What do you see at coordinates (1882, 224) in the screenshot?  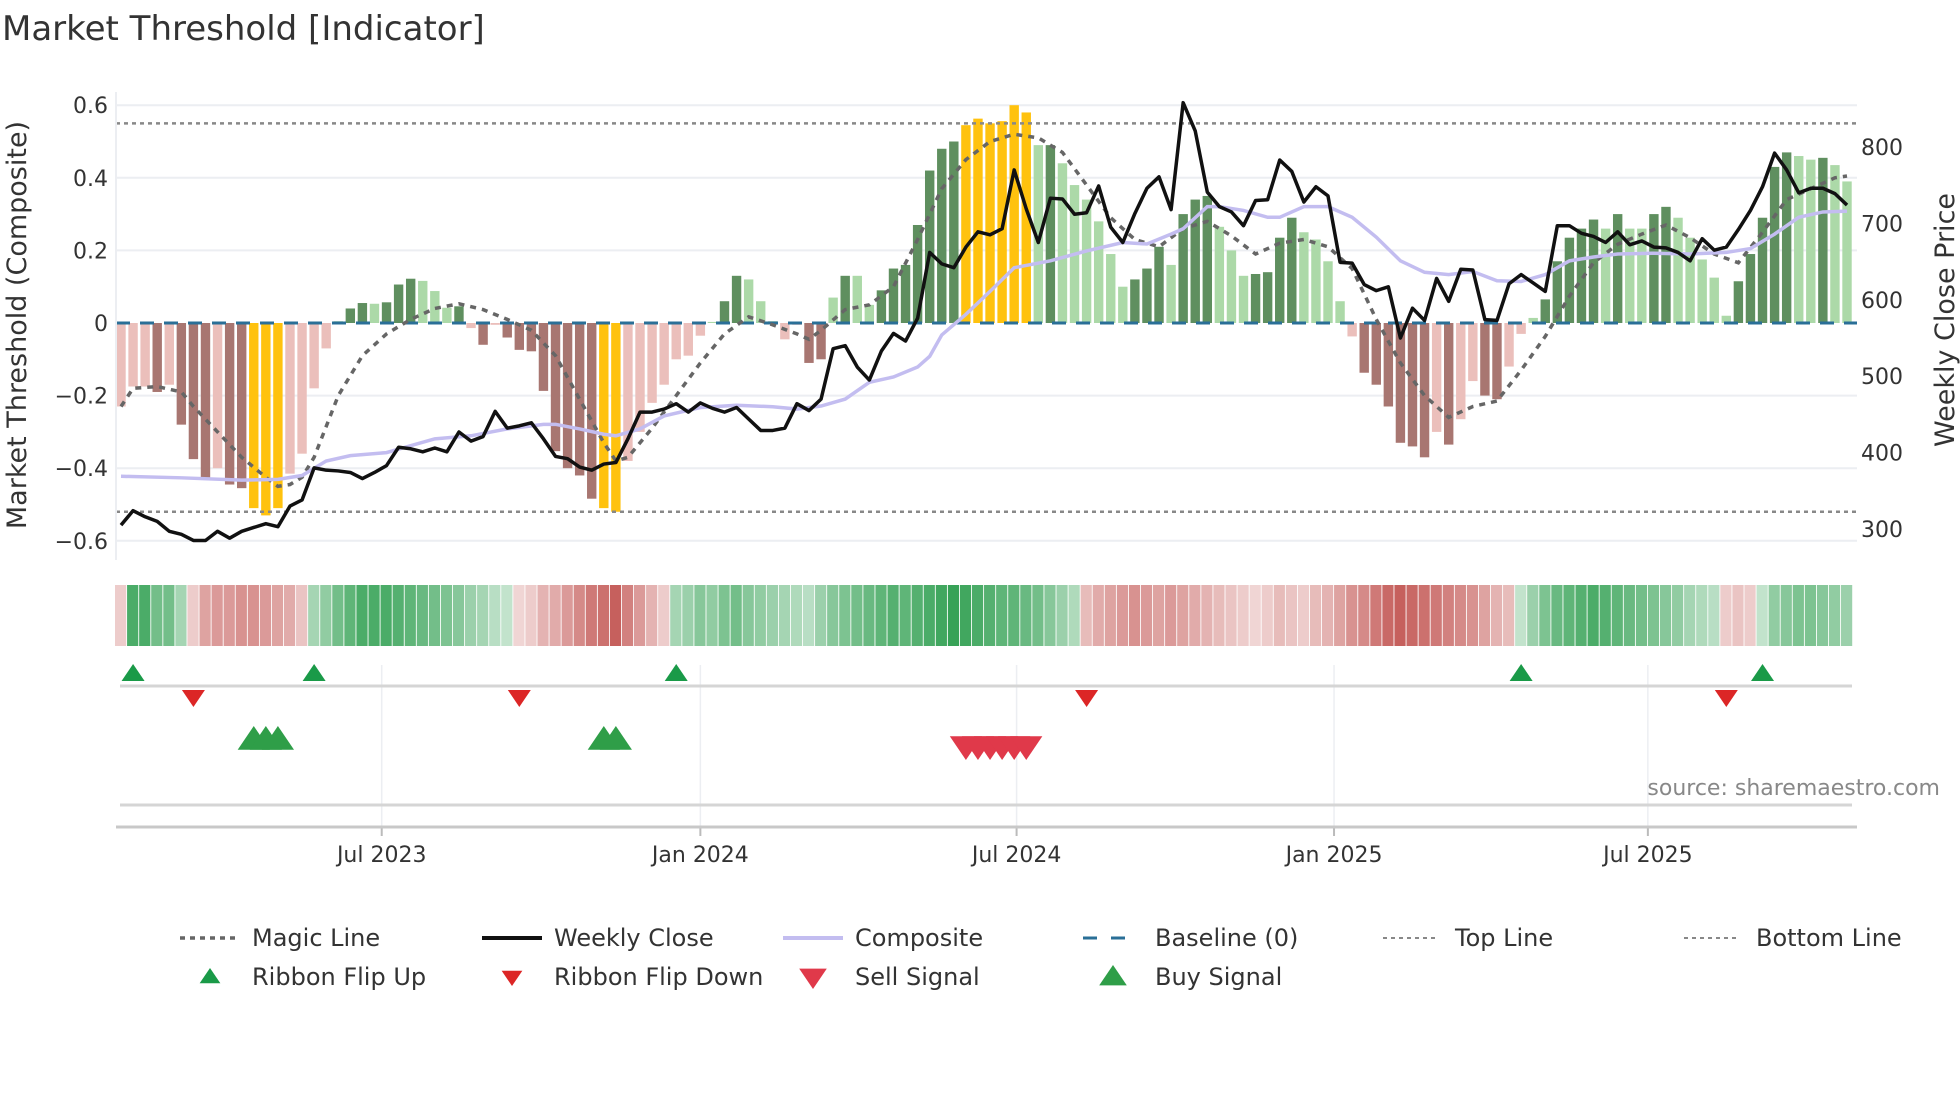 I see `y-tick-label-right: 700` at bounding box center [1882, 224].